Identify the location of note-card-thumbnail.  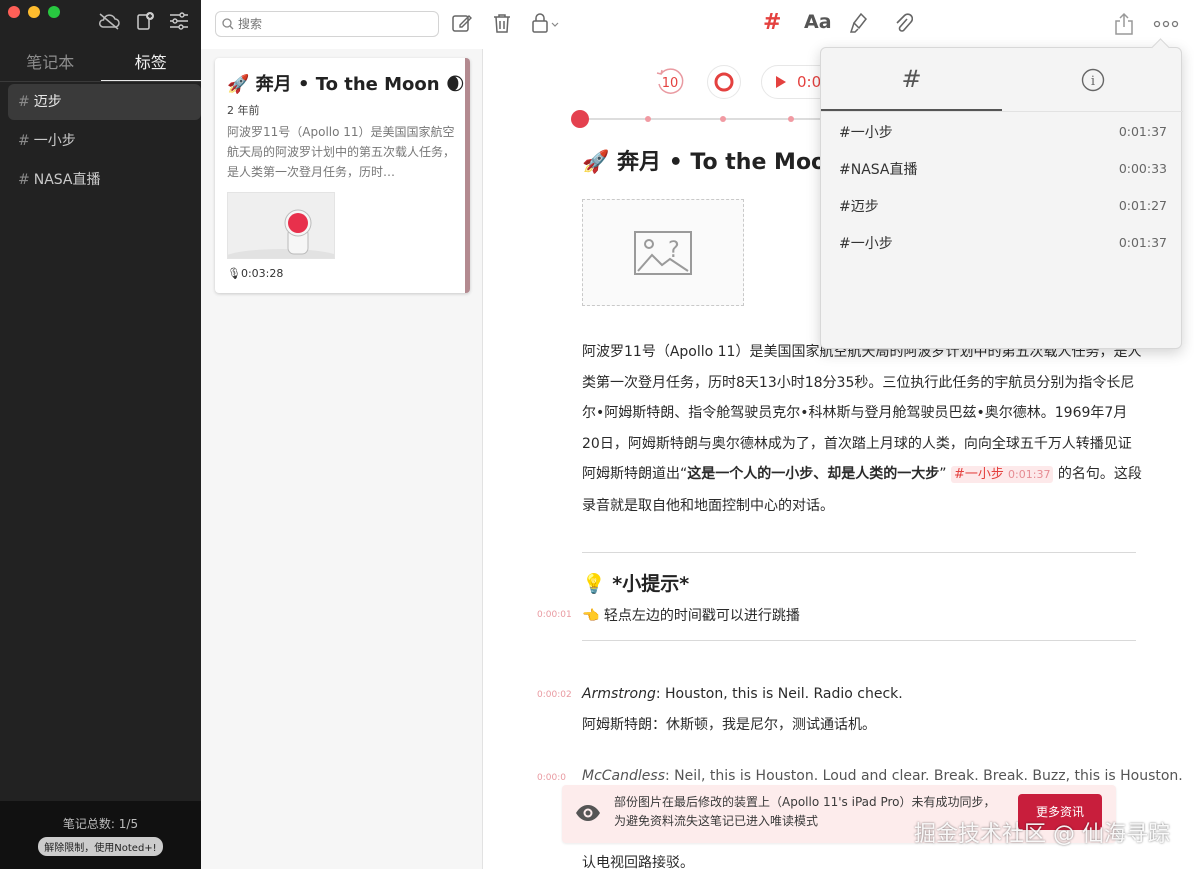
(281, 225).